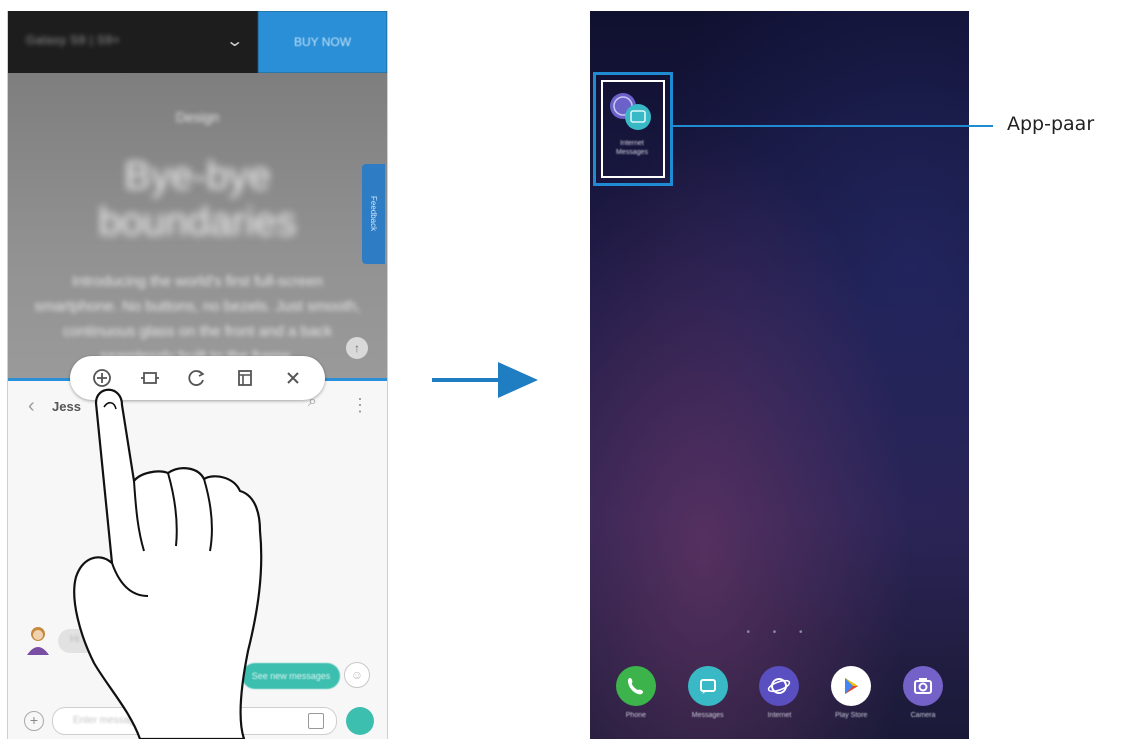 The width and height of the screenshot is (1123, 740). What do you see at coordinates (632, 143) in the screenshot?
I see `app-pair-label-line-1: Internet` at bounding box center [632, 143].